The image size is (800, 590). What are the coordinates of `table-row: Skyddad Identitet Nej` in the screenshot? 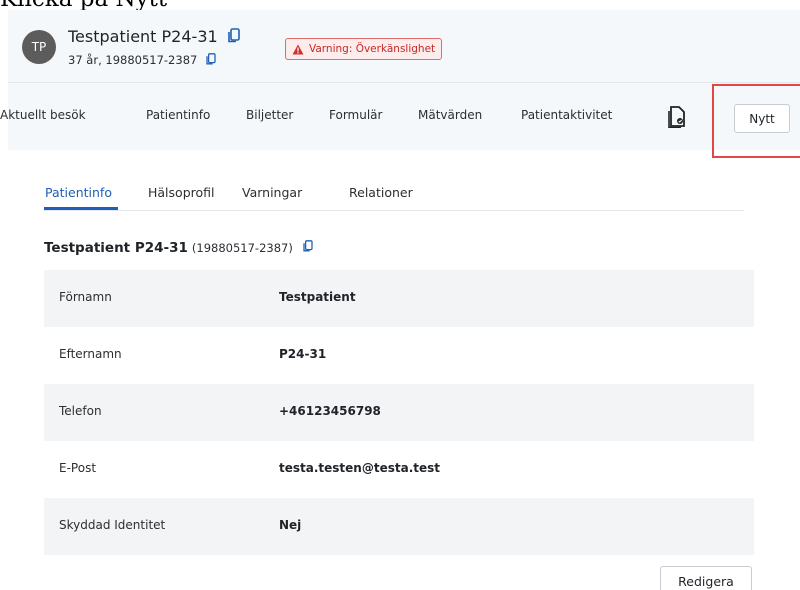 It's located at (399, 526).